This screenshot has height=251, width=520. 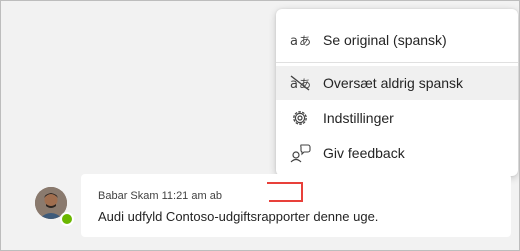 I want to click on menu-item-feedback: Giv feedback, so click(x=397, y=153).